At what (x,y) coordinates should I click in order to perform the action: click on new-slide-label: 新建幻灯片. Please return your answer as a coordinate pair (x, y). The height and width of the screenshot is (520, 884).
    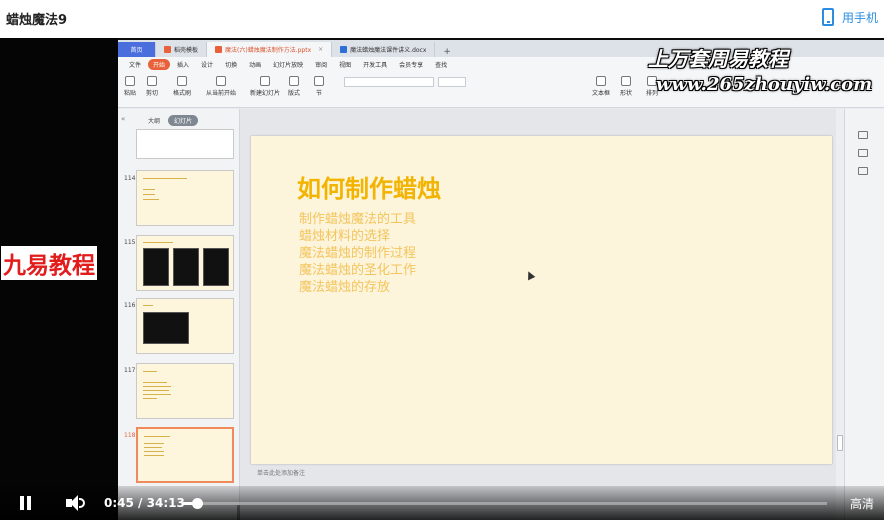
    Looking at the image, I should click on (265, 93).